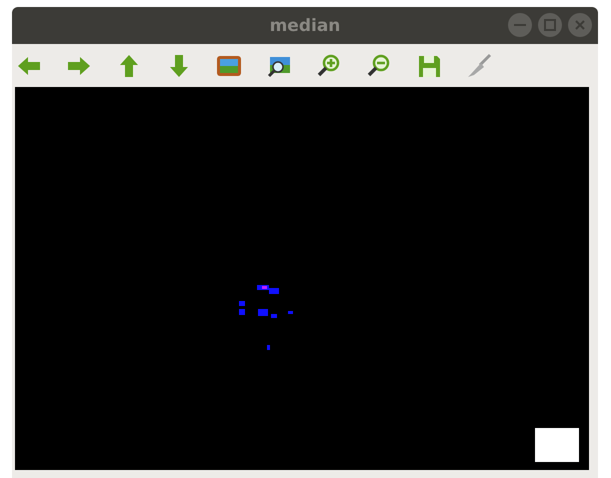 Image resolution: width=611 pixels, height=478 pixels. I want to click on close-icon, so click(580, 25).